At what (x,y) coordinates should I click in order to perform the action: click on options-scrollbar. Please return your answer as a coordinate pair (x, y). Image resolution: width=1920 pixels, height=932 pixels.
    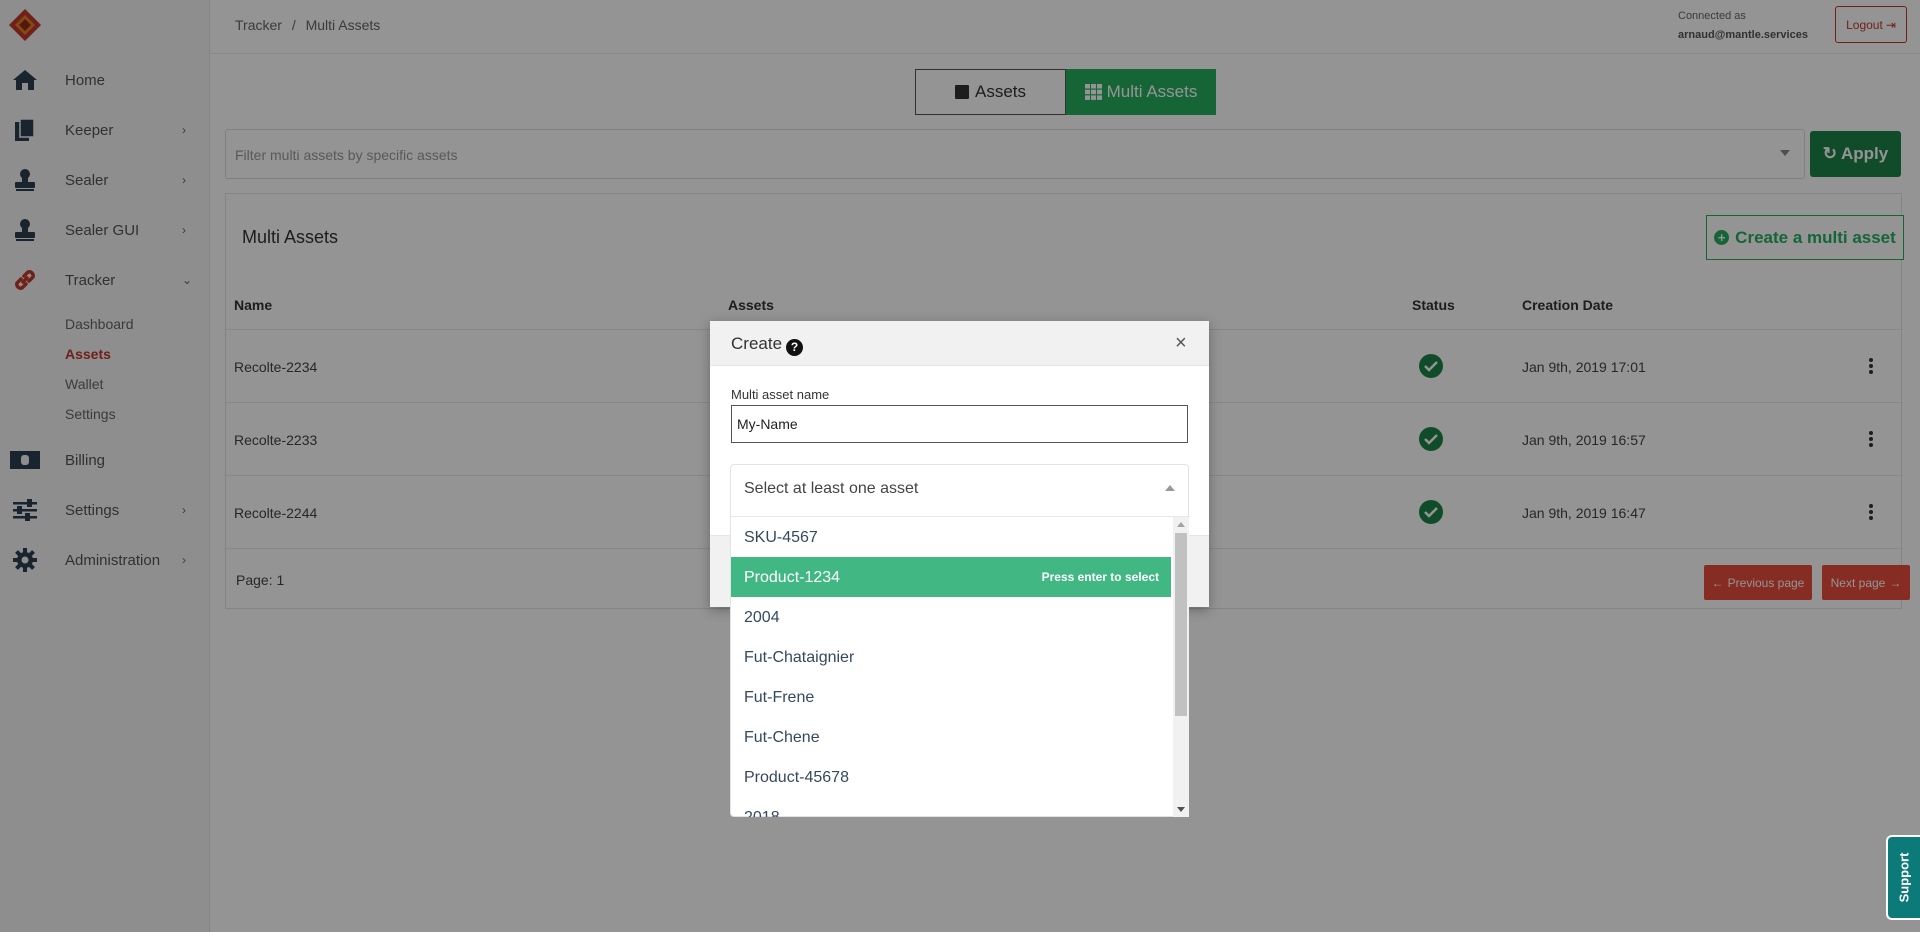
    Looking at the image, I should click on (1181, 667).